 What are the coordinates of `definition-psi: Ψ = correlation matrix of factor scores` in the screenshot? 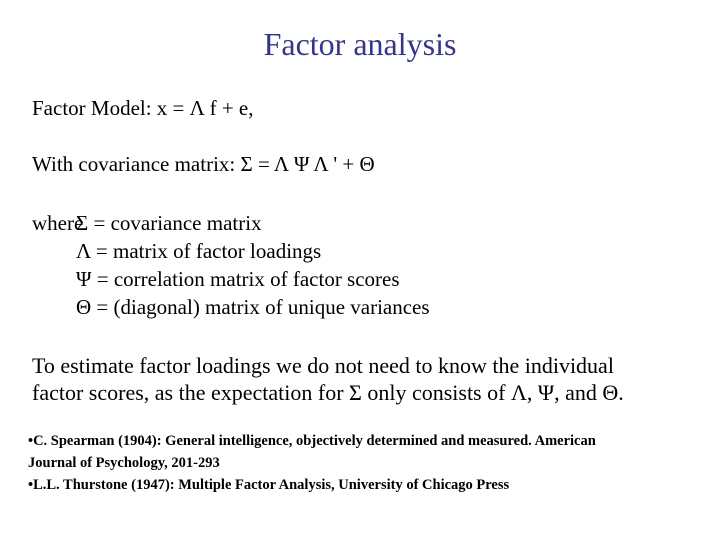 It's located at (238, 279).